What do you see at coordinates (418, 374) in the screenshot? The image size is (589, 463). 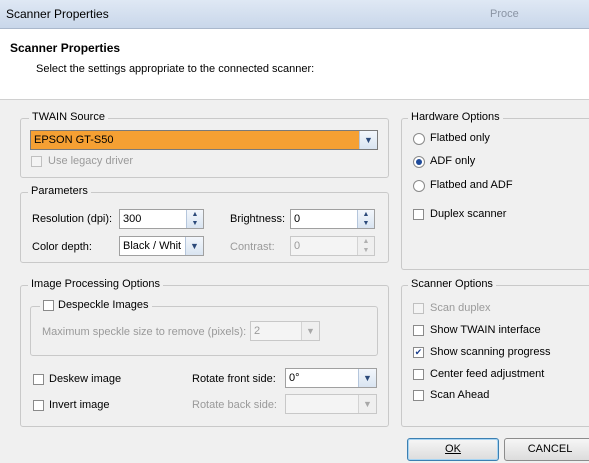 I see `center-feed-checkbox` at bounding box center [418, 374].